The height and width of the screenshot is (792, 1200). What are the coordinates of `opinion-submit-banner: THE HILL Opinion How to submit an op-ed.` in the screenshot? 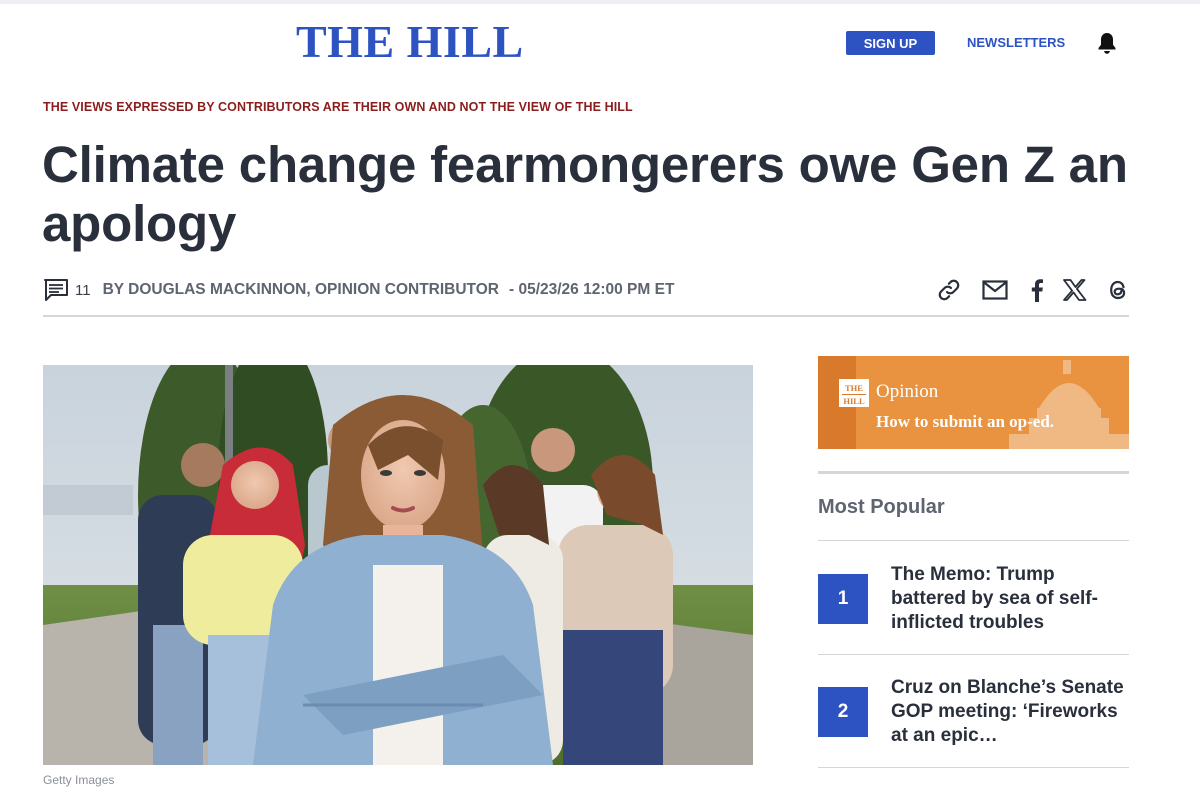 It's located at (973, 402).